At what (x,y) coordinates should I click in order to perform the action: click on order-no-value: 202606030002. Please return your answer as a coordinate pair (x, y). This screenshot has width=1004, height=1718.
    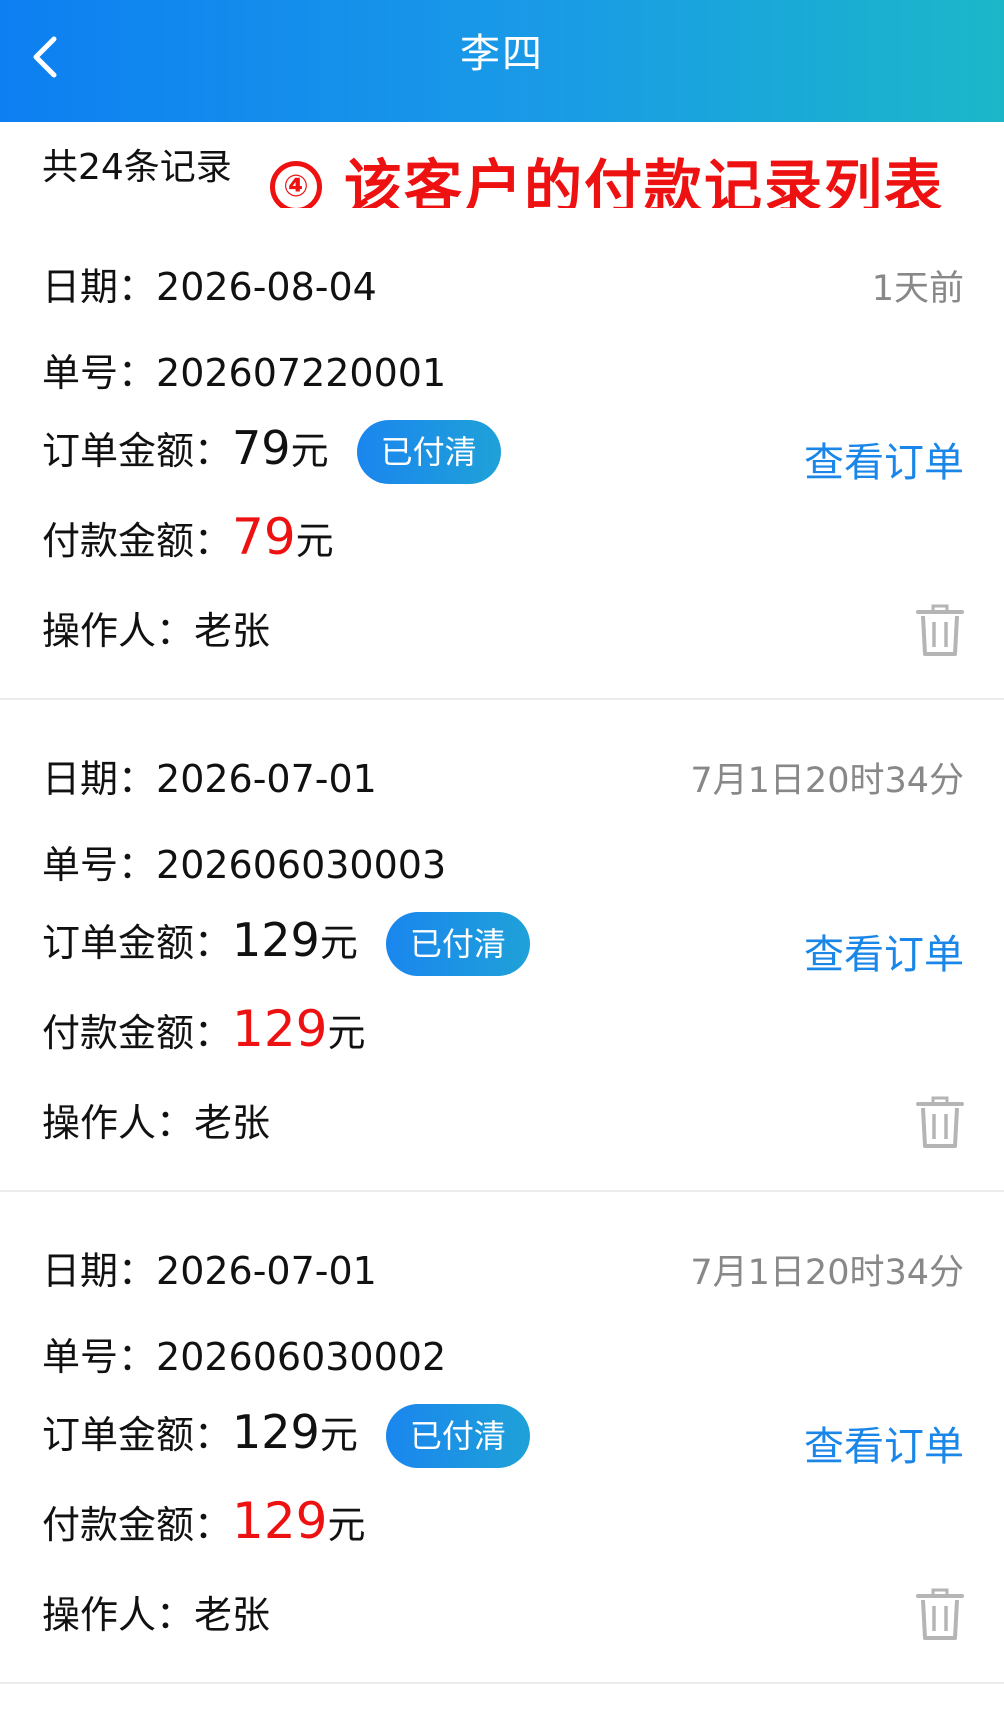
    Looking at the image, I should click on (301, 1357).